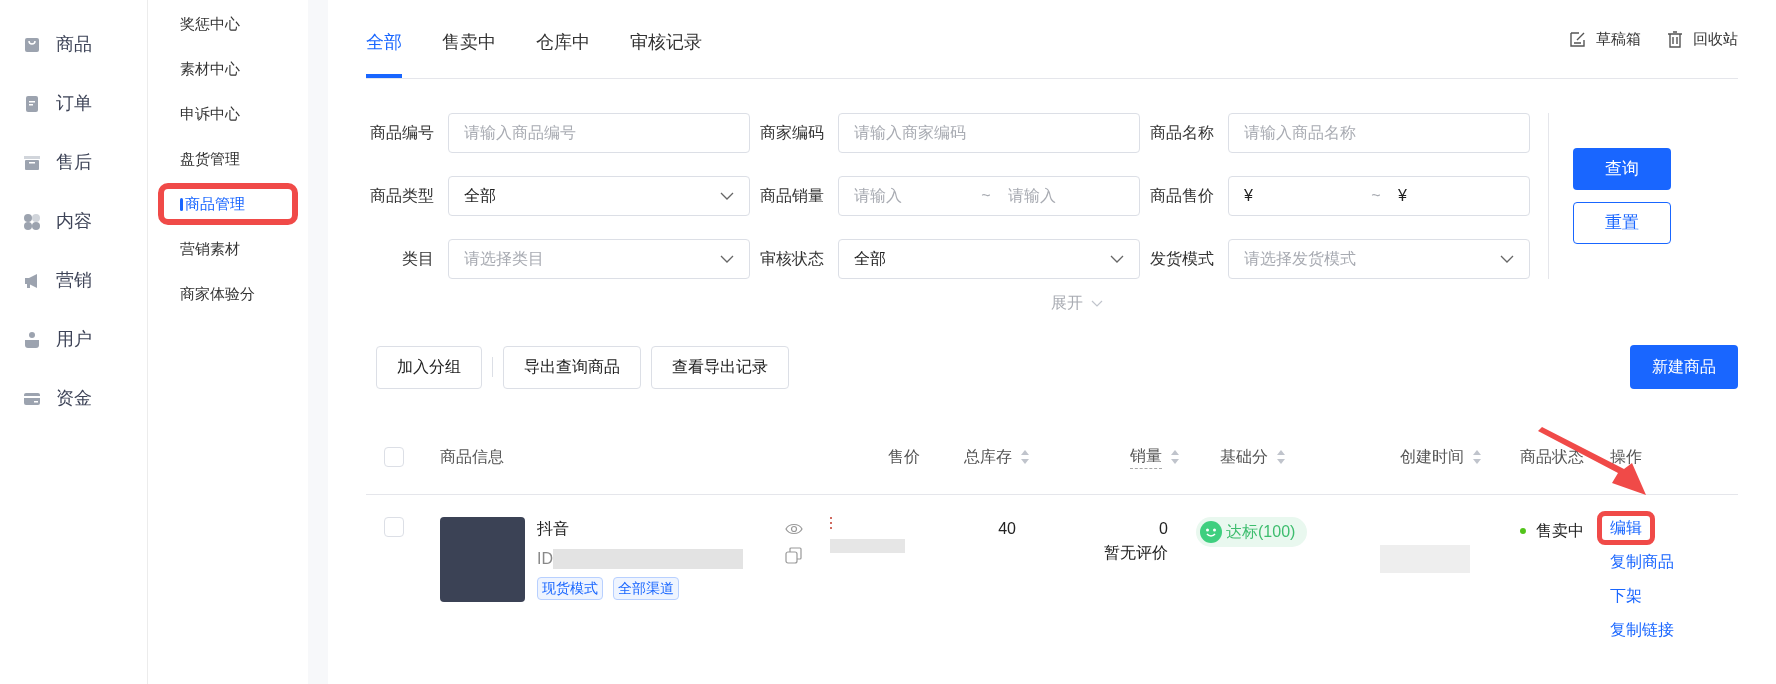  I want to click on toolbar-link: 回收站, so click(1702, 39).